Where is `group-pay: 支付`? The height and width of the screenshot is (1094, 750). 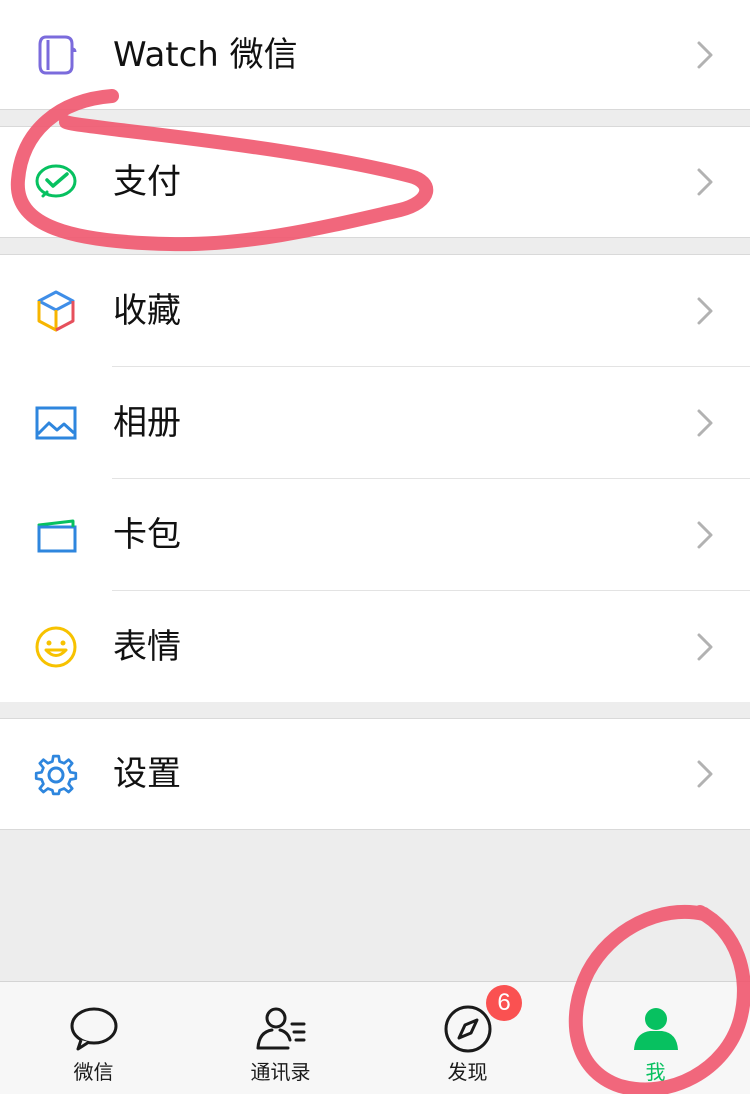
group-pay: 支付 is located at coordinates (375, 182).